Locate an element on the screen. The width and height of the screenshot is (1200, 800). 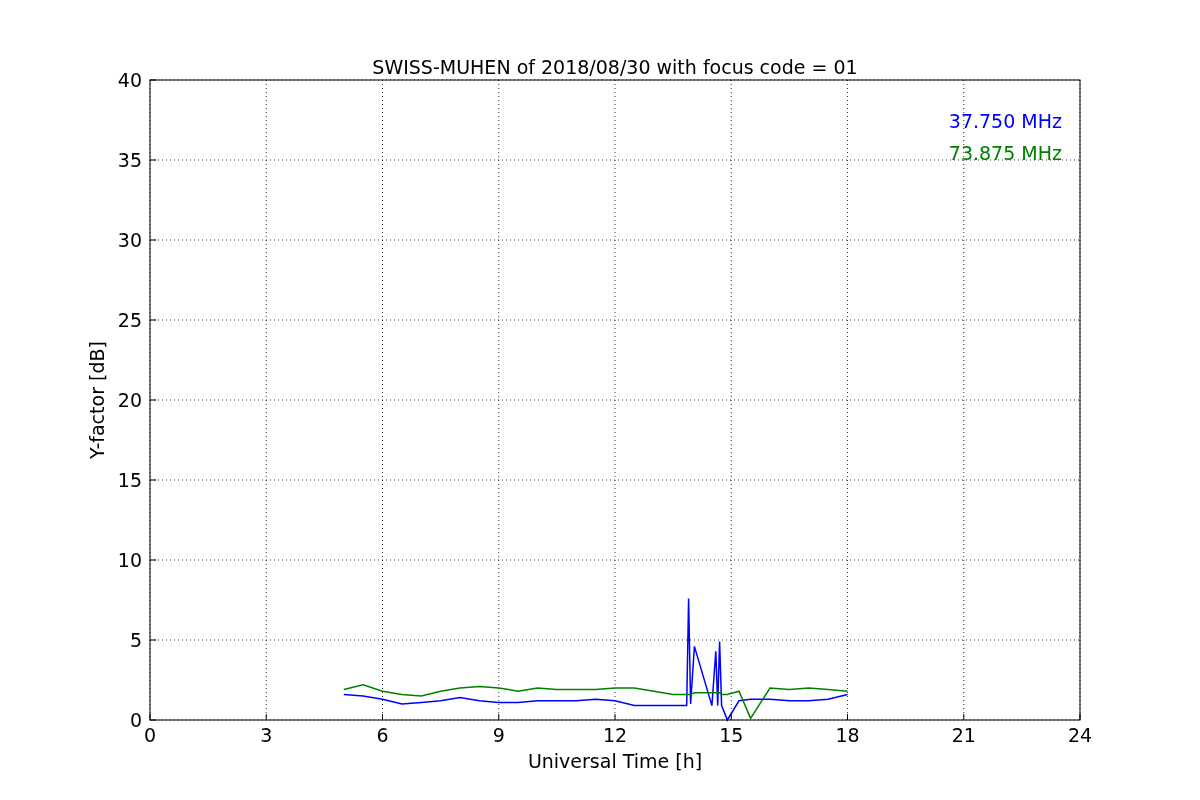
tick-label: 35 is located at coordinates (129, 160).